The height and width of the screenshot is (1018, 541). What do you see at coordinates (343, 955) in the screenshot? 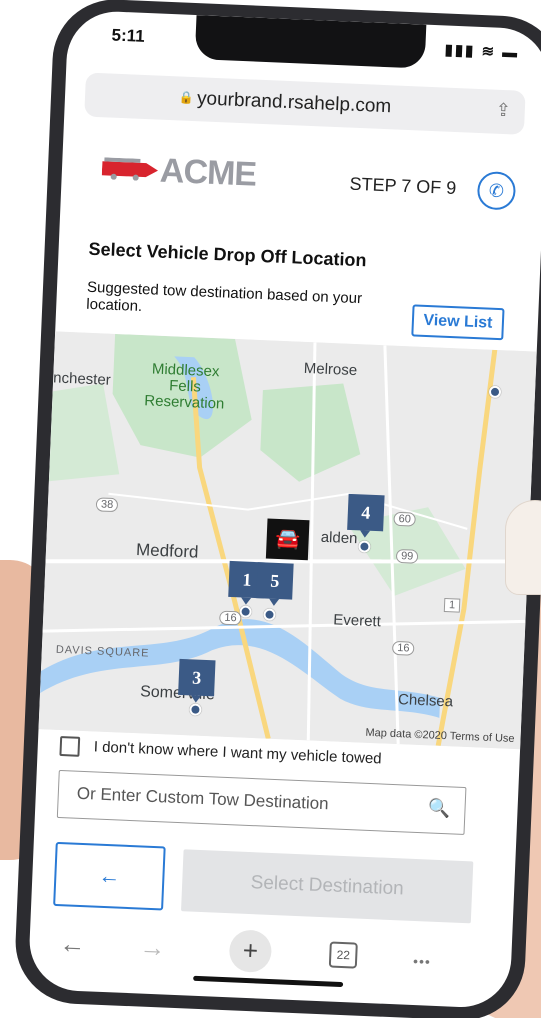
I see `tabs-button: 22` at bounding box center [343, 955].